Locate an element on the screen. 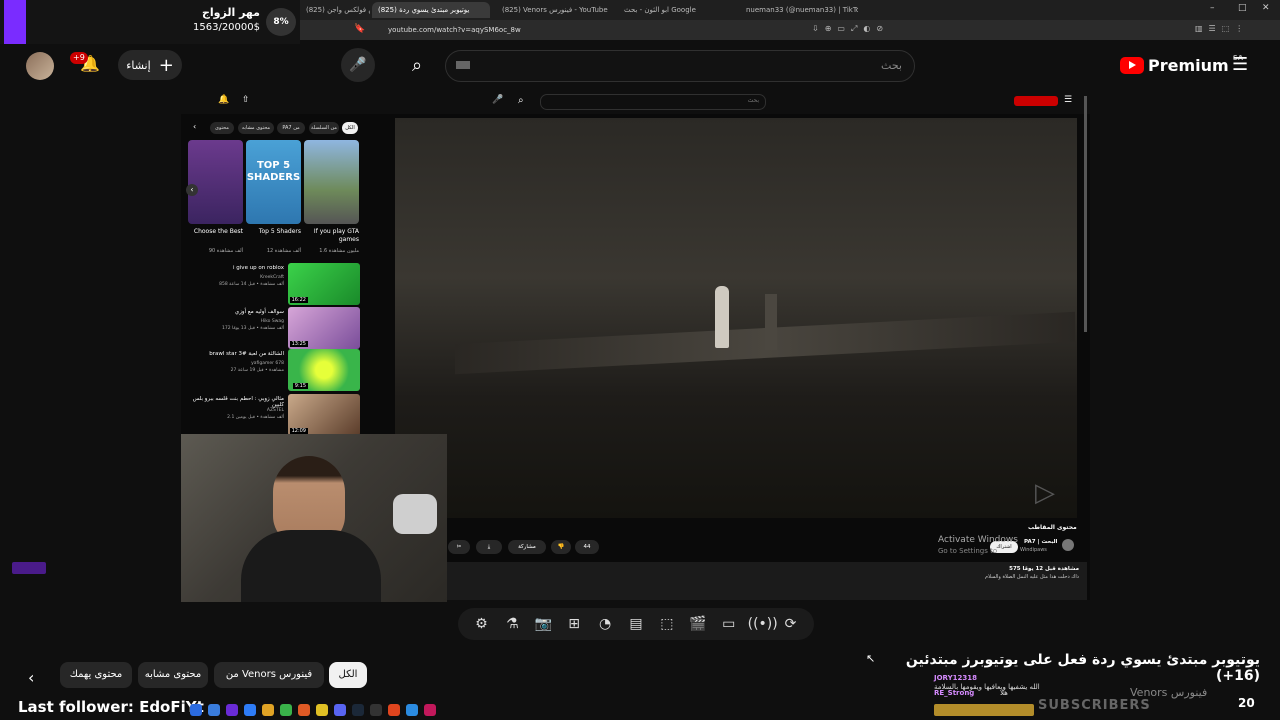 The height and width of the screenshot is (720, 1280). related-channel: AZSTEL is located at coordinates (275, 410).